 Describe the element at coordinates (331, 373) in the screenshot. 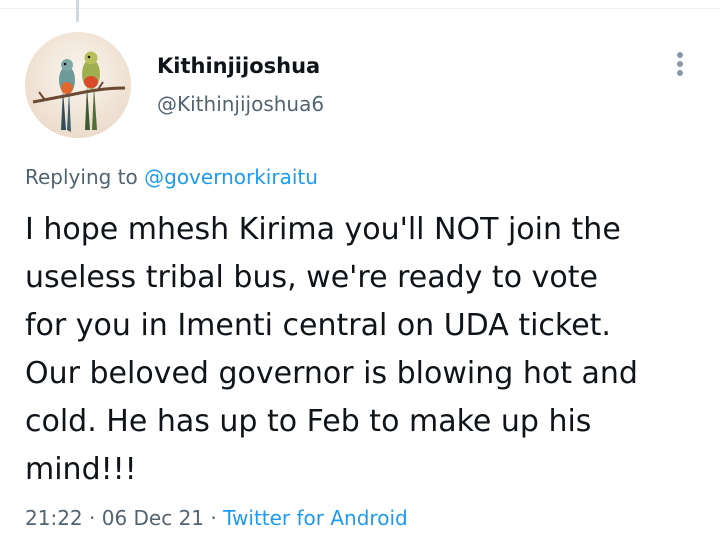

I see `tweet-text-line: Our beloved governor is blowing hot and` at that location.